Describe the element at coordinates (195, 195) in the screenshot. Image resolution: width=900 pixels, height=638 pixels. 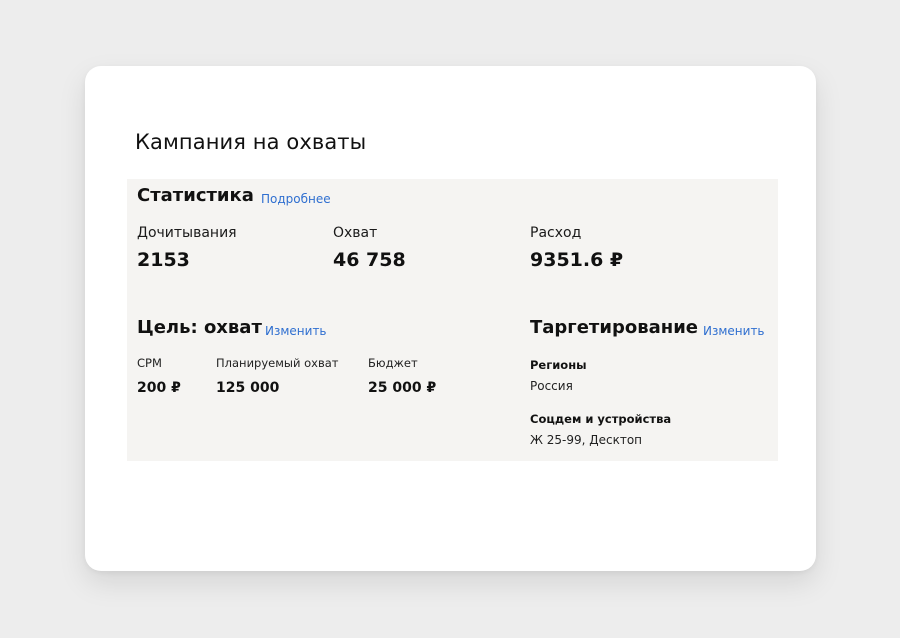
I see `statistics-title: Статистика` at that location.